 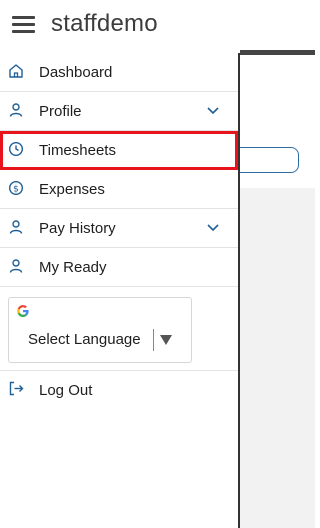 I want to click on dropdown-arrow-icon, so click(x=166, y=340).